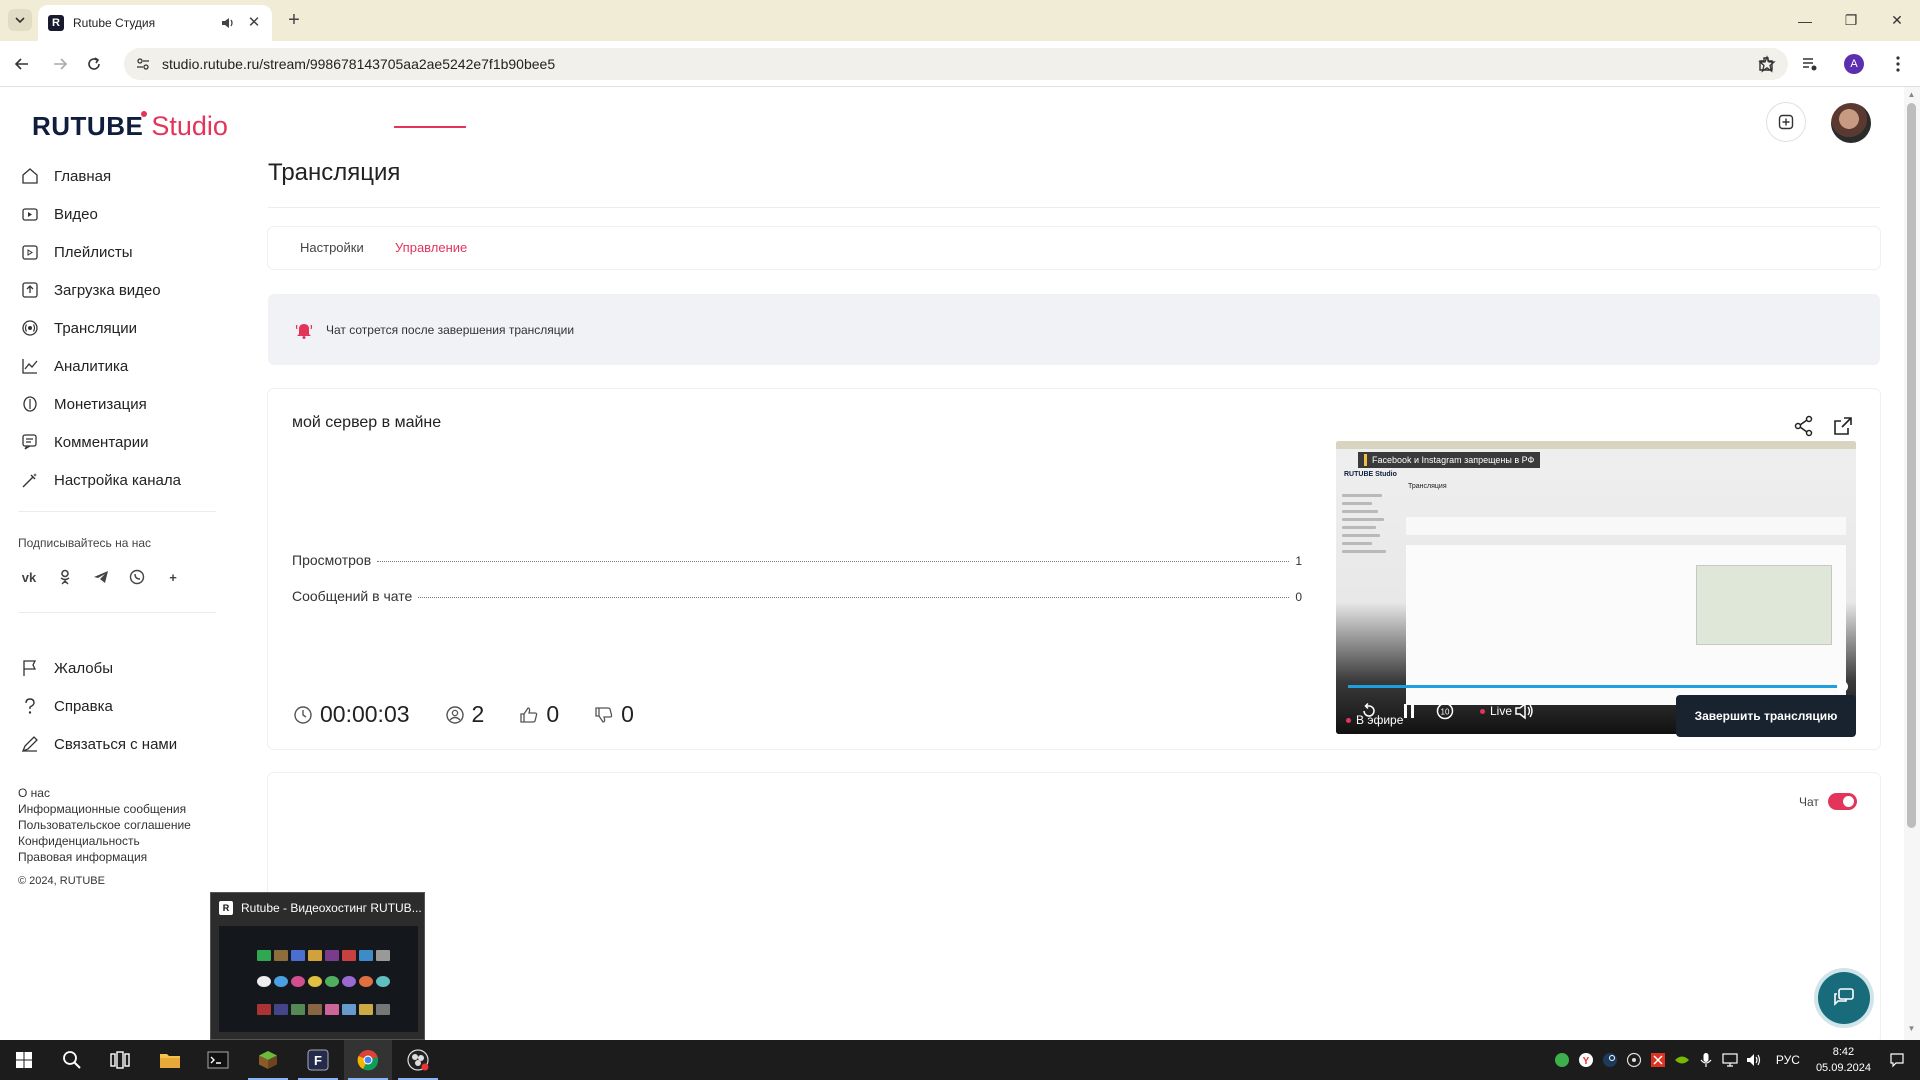 Image resolution: width=1920 pixels, height=1080 pixels. Describe the element at coordinates (1851, 20) in the screenshot. I see `restore-button: ❐` at that location.